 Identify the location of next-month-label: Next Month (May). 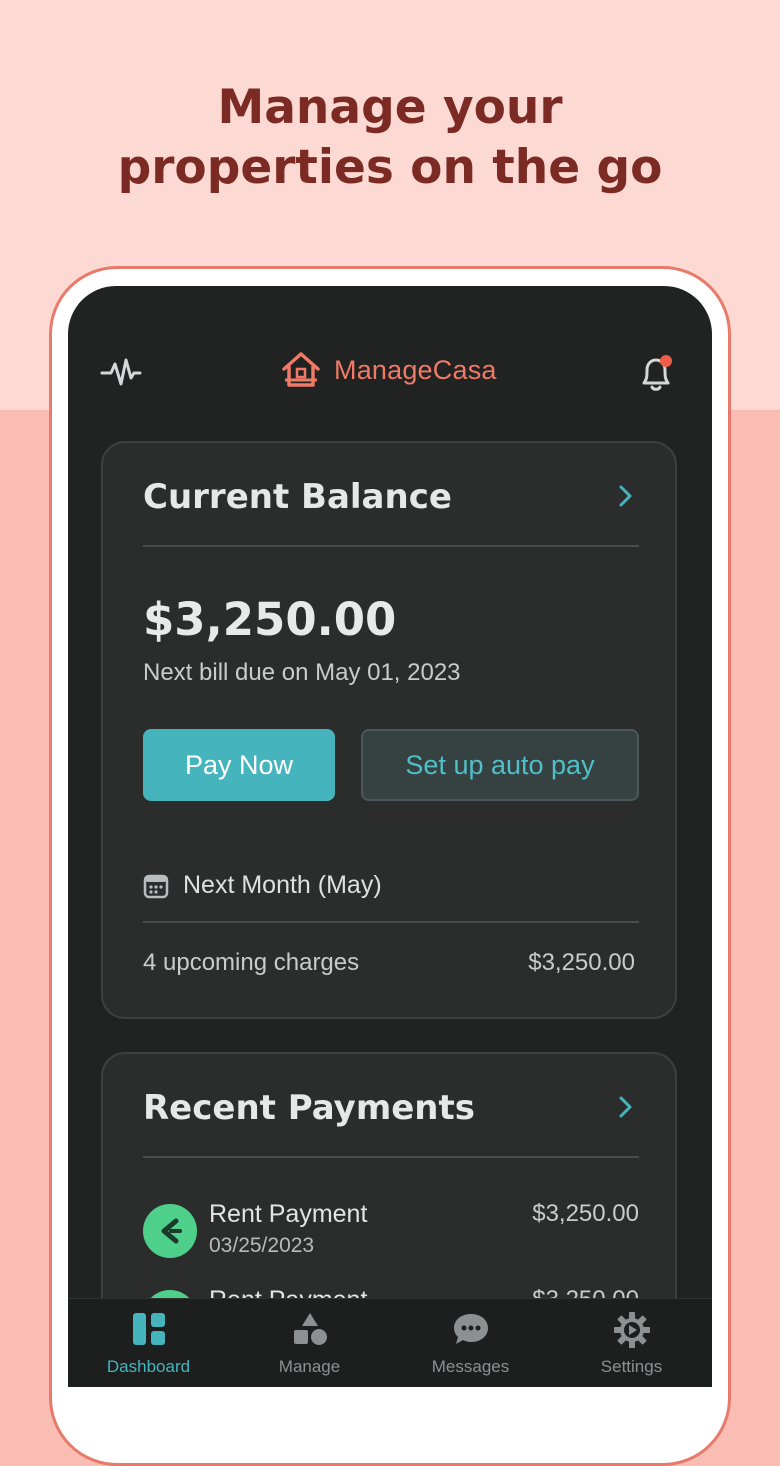
(282, 885).